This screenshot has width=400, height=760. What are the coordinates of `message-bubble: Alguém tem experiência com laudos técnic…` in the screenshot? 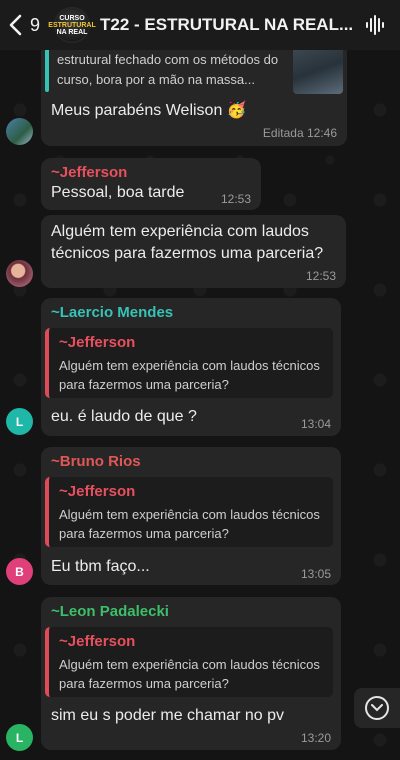 It's located at (193, 251).